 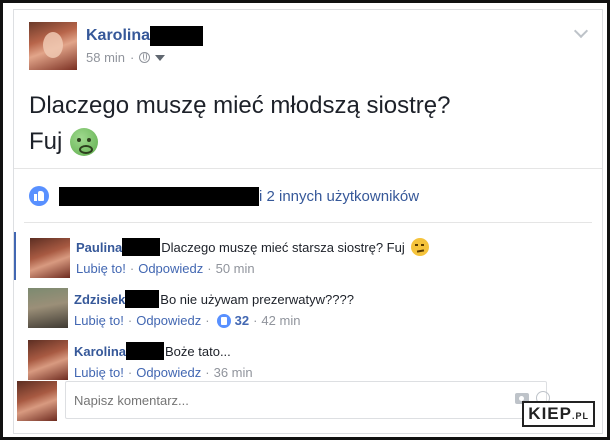 I want to click on author-line: Karolina, so click(x=145, y=36).